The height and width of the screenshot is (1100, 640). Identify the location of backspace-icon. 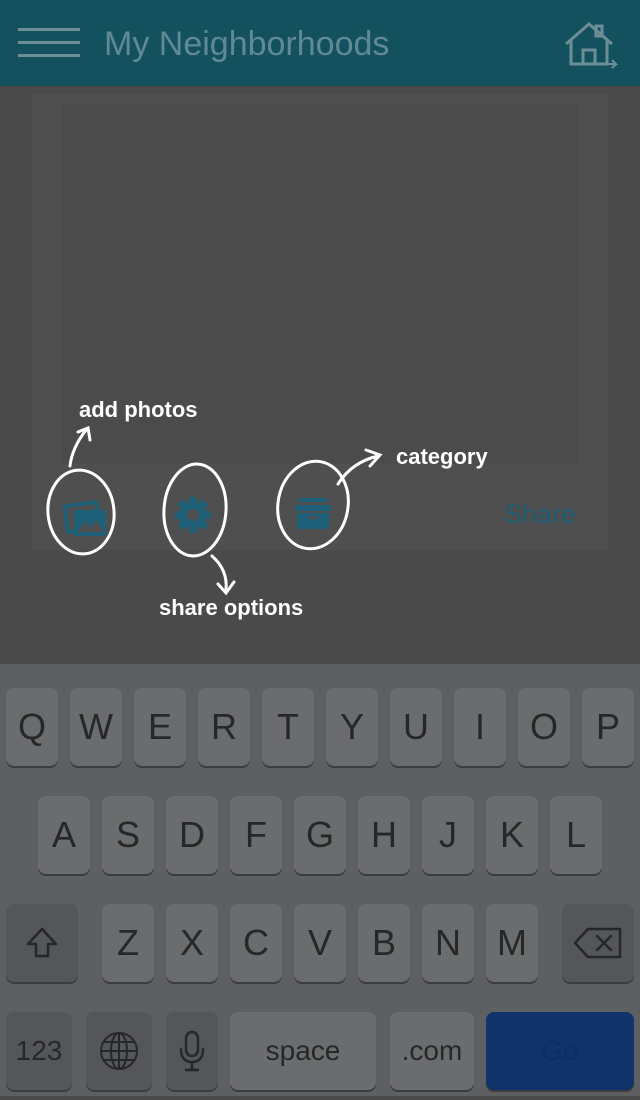
(597, 943).